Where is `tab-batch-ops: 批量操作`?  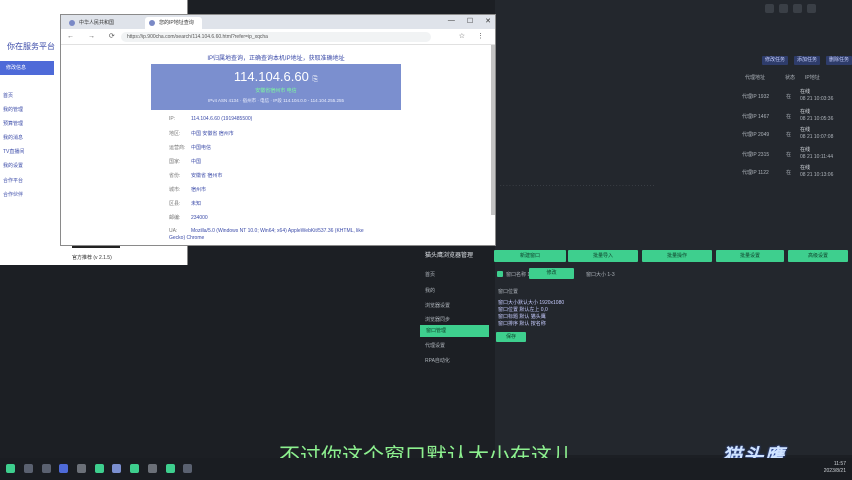 tab-batch-ops: 批量操作 is located at coordinates (677, 256).